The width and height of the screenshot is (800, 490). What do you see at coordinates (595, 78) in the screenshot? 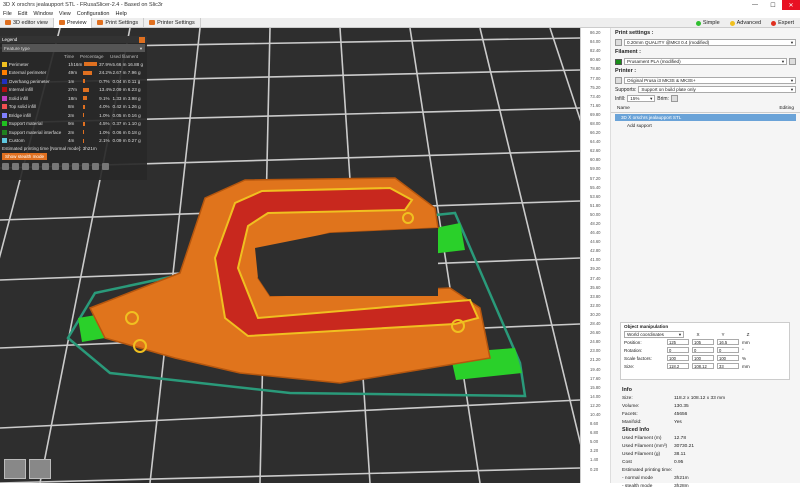
I see `layer-tick: 77.00` at bounding box center [595, 78].